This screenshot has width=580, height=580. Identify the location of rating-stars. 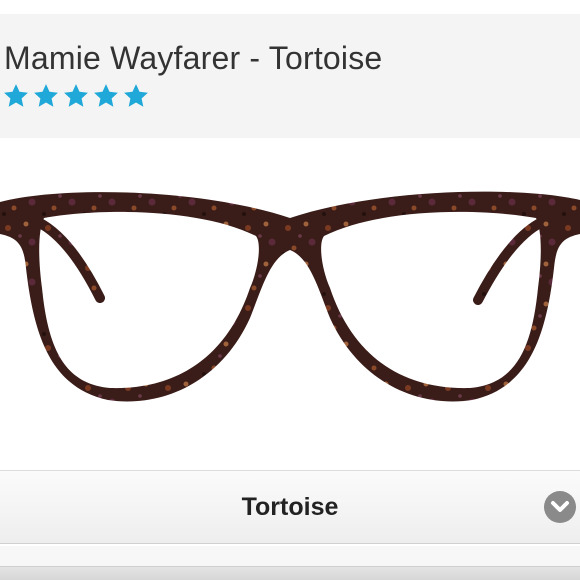
(76, 96).